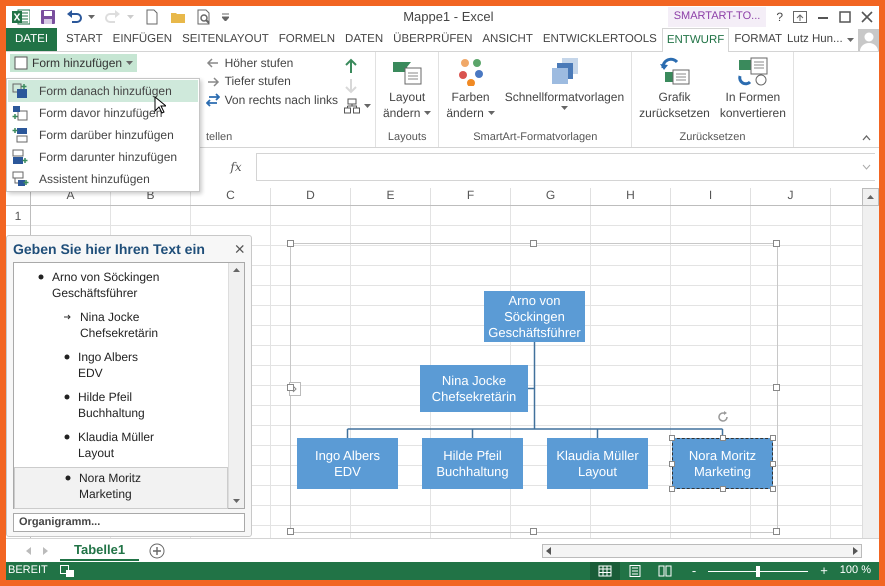 This screenshot has width=885, height=586. Describe the element at coordinates (711, 196) in the screenshot. I see `column-header: I` at that location.